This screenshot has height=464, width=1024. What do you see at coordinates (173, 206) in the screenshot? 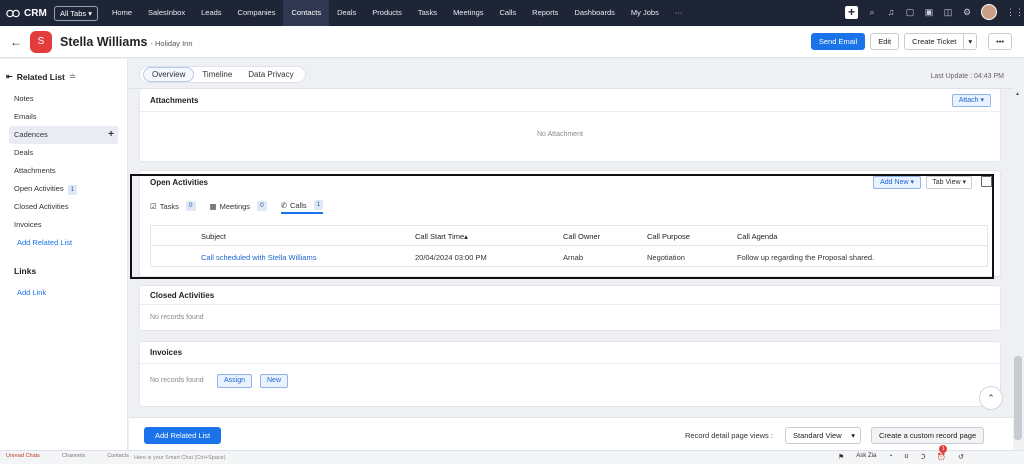
I see `tab-tasks: ☑ Tasks 0` at bounding box center [173, 206].